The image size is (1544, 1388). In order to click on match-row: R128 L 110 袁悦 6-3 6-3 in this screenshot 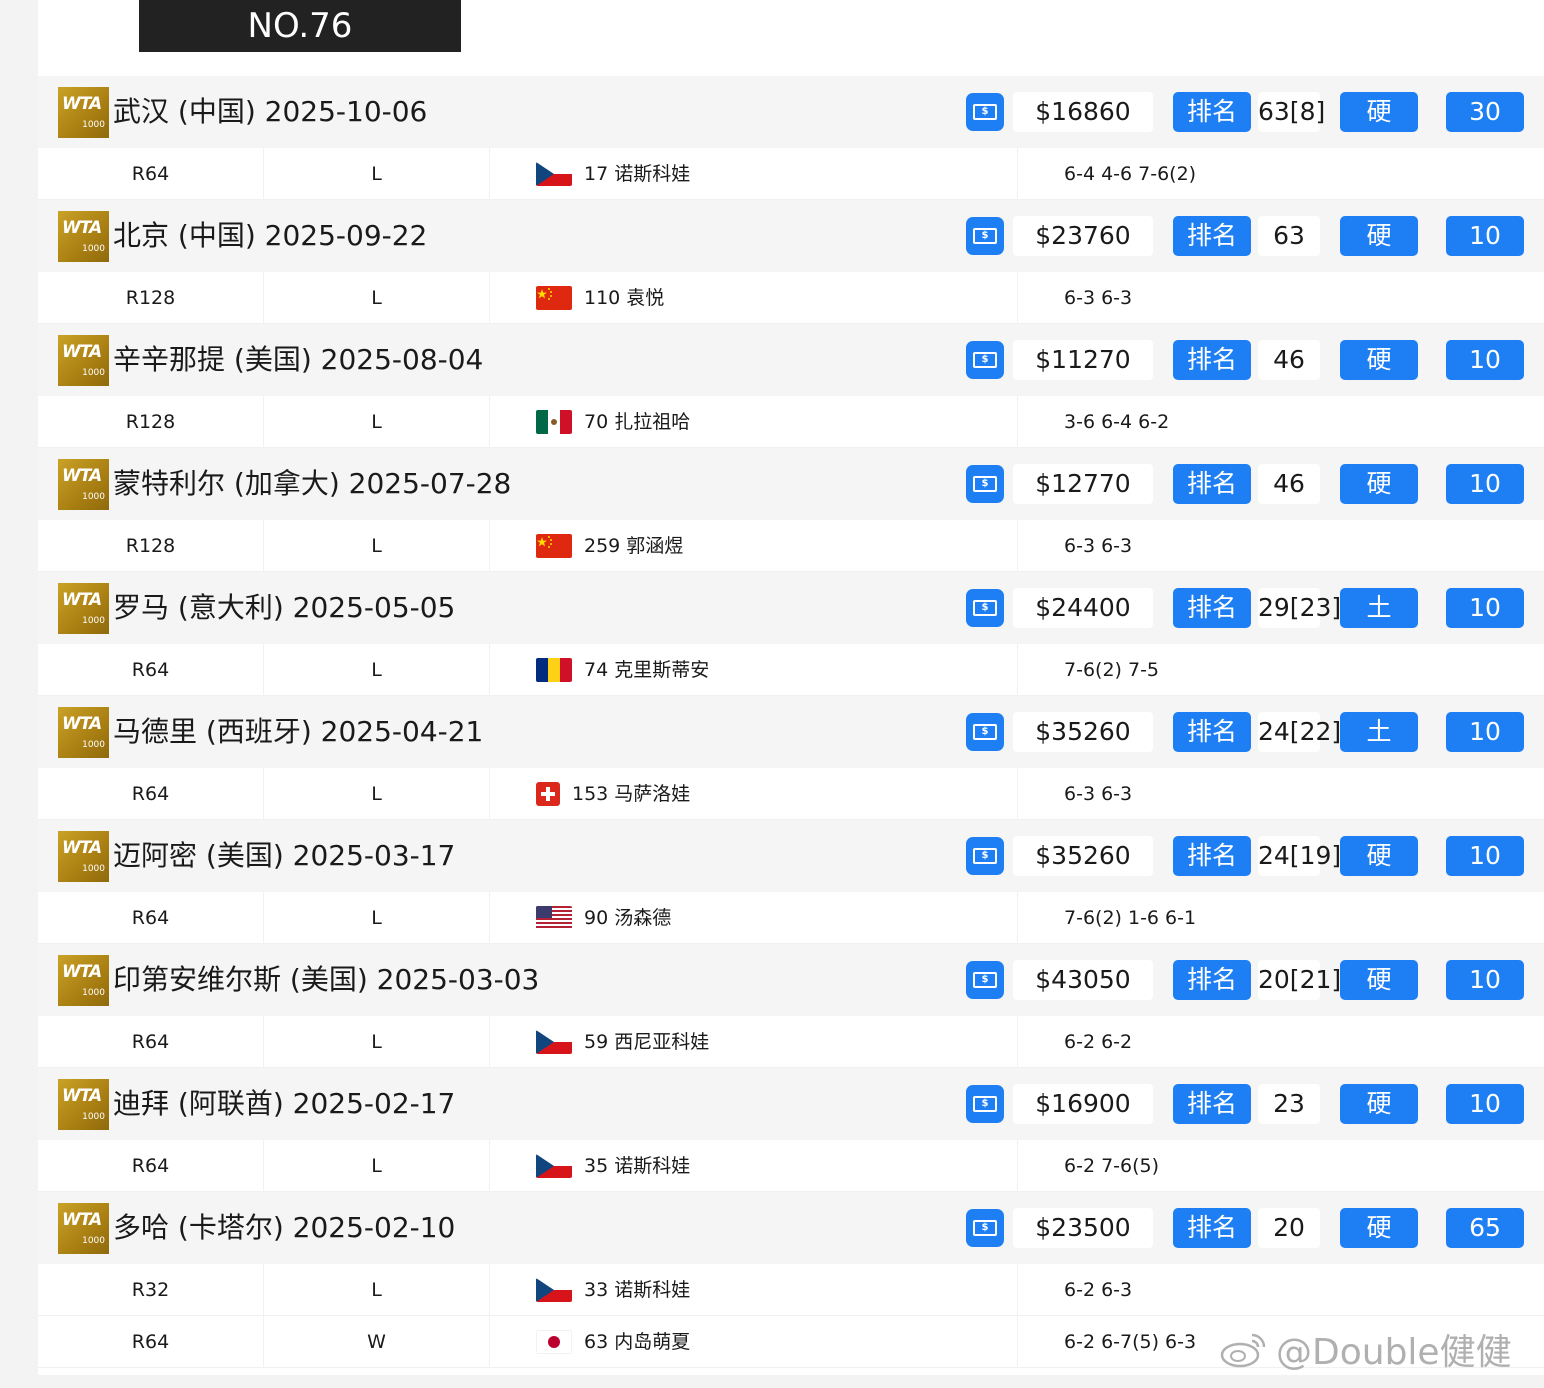, I will do `click(791, 298)`.